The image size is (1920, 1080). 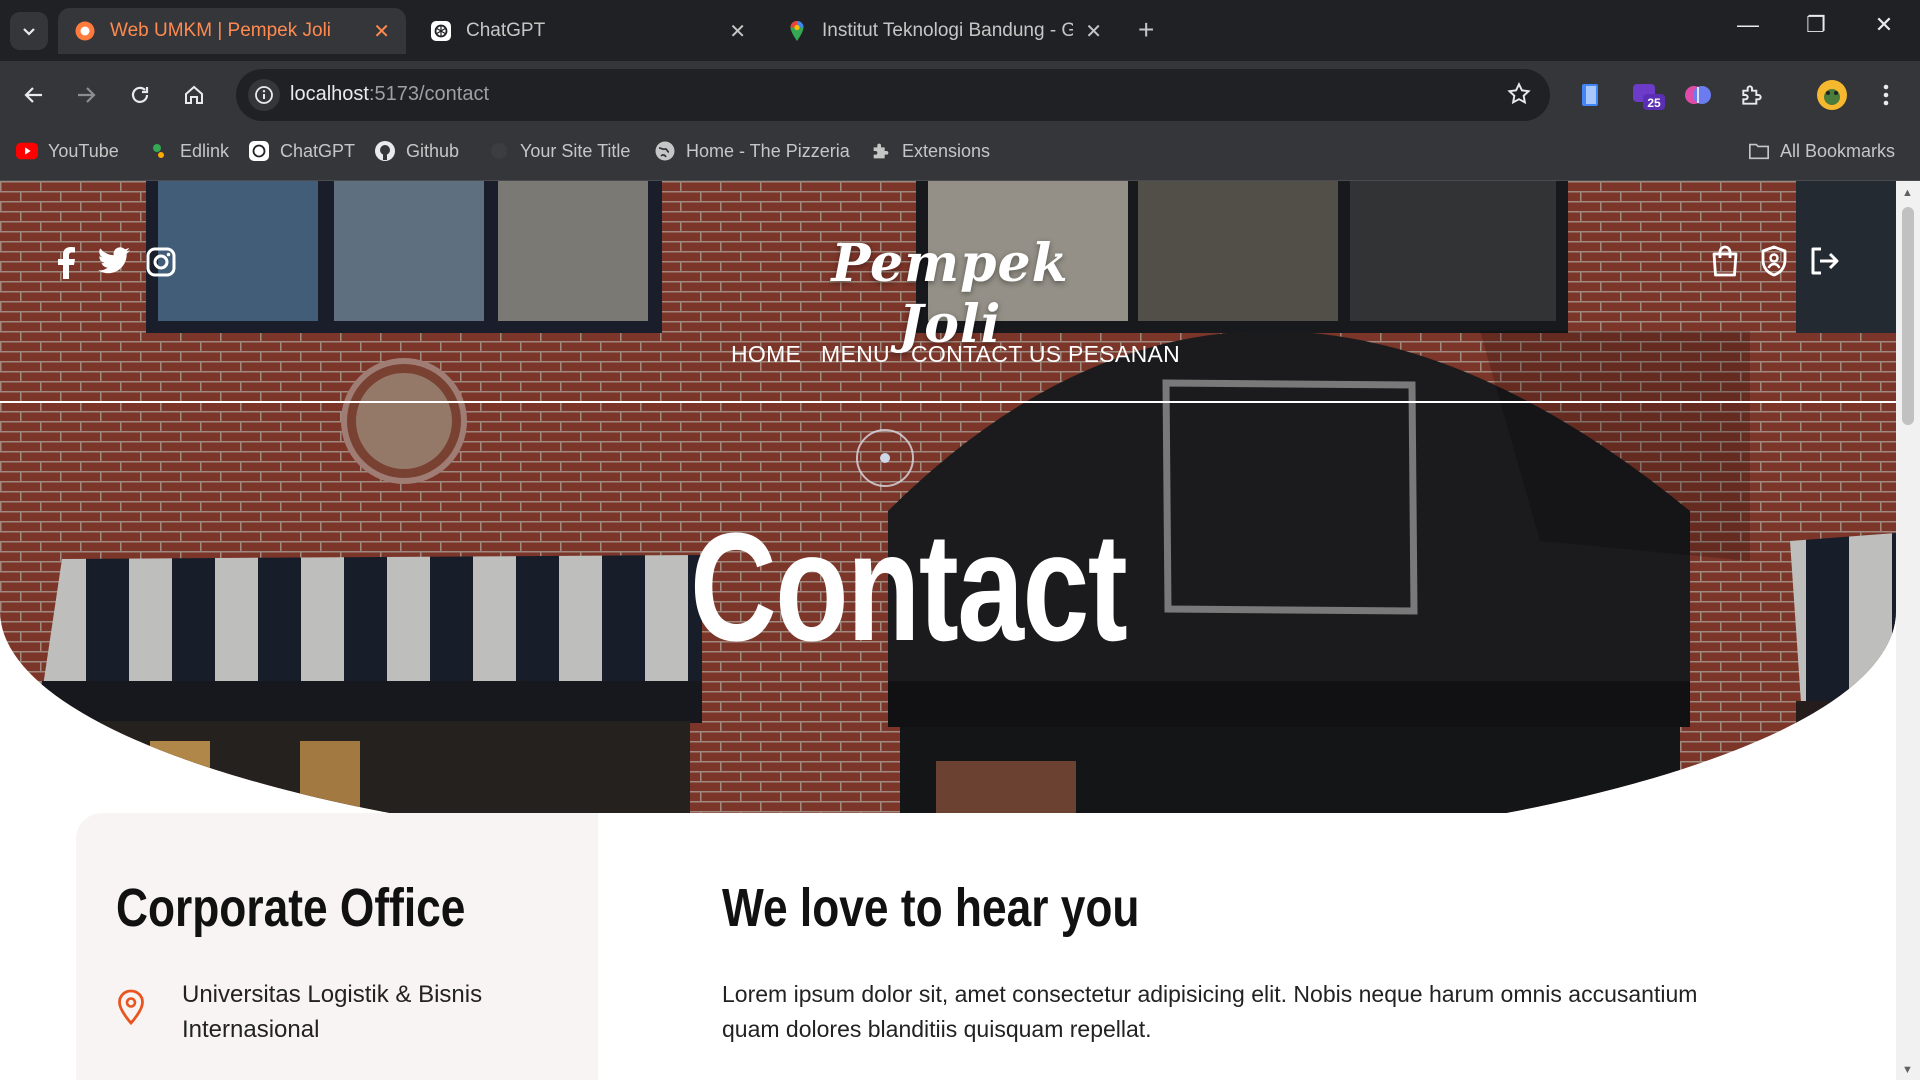 I want to click on tab-itb-maps: Institut Teknologi Bandung - Go ✕, so click(x=944, y=31).